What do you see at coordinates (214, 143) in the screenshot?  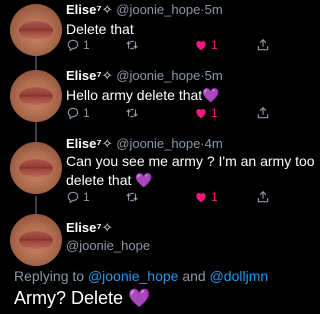 I see `timestamp: 4m` at bounding box center [214, 143].